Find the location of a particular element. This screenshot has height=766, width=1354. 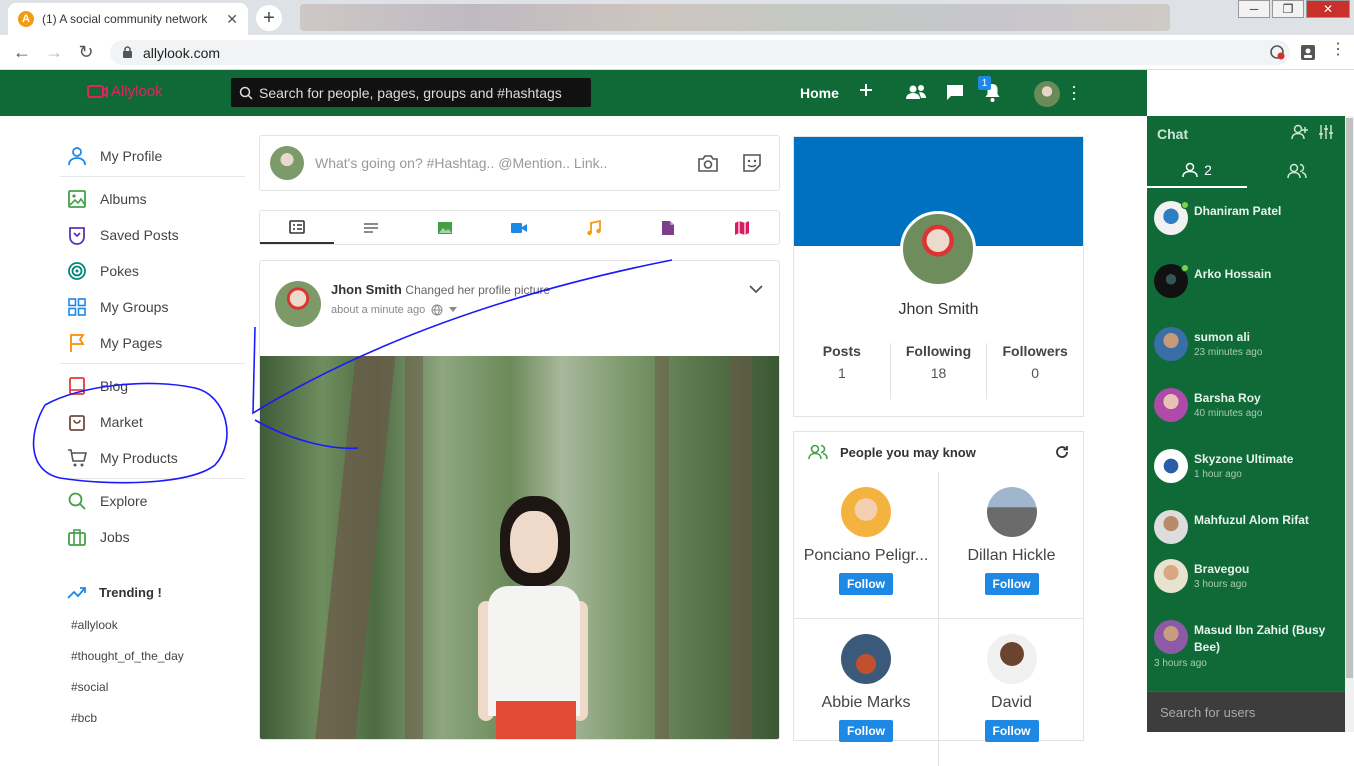

page-scrollbar is located at coordinates (1349, 424).